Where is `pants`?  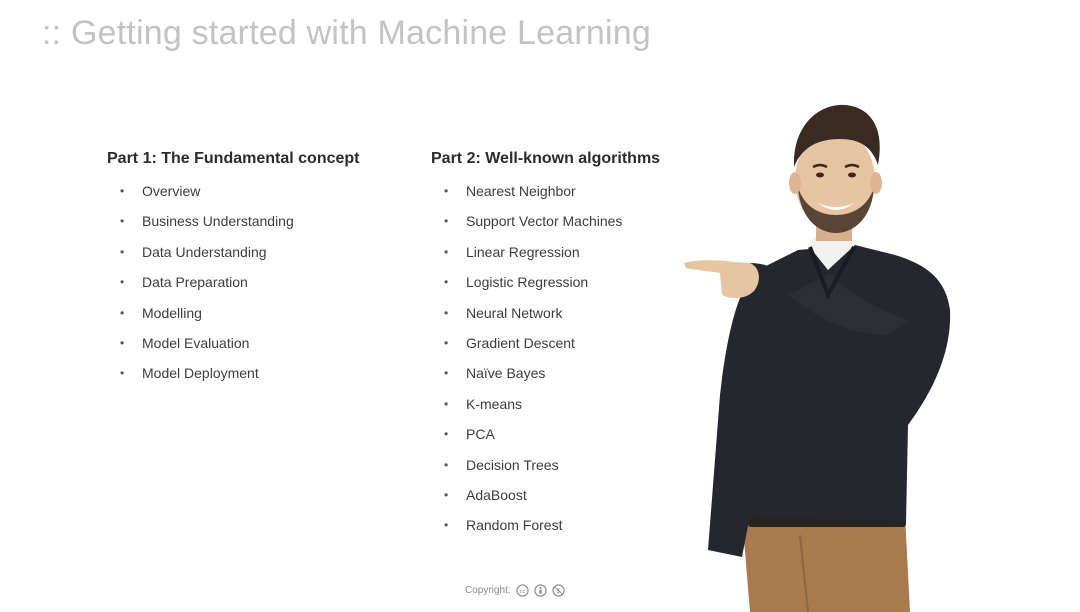
pants is located at coordinates (826, 563).